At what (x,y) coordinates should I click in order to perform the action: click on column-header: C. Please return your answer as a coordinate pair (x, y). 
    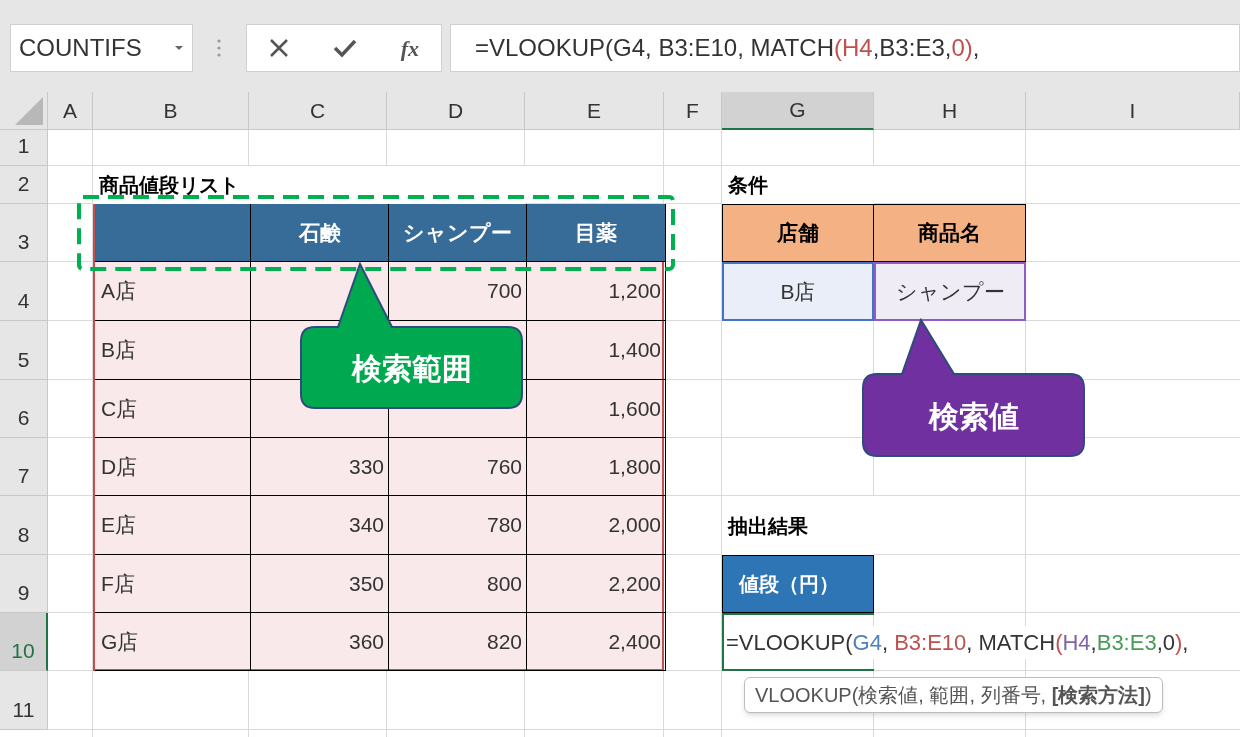
    Looking at the image, I should click on (318, 111).